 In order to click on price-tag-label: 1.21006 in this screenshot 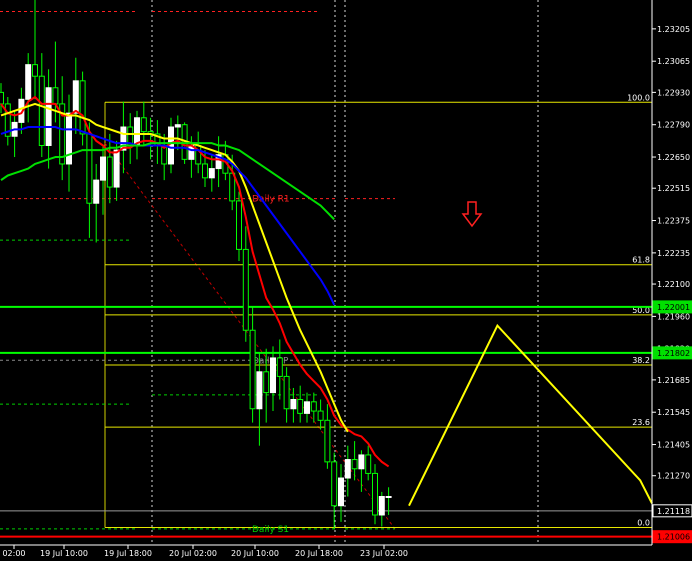, I will do `click(673, 537)`.